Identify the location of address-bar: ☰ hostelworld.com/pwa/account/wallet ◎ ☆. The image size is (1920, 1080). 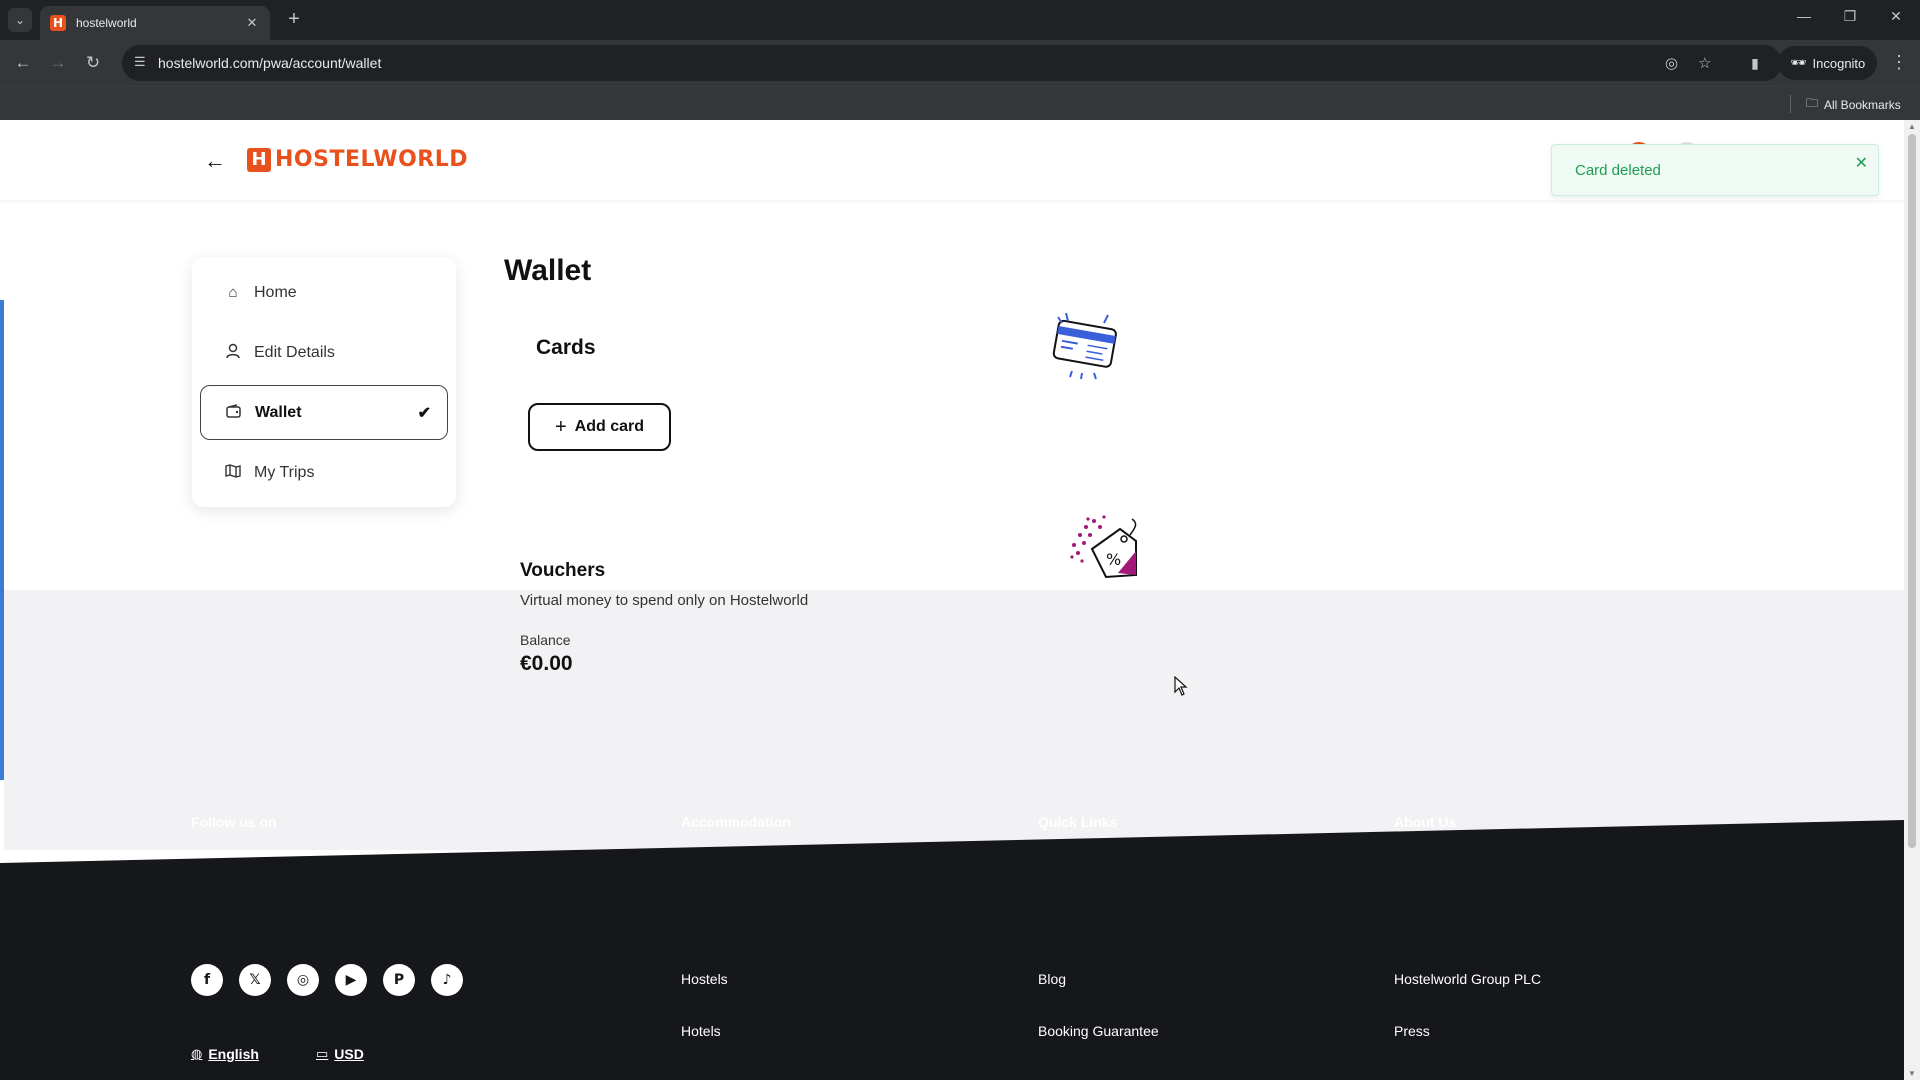
(952, 63).